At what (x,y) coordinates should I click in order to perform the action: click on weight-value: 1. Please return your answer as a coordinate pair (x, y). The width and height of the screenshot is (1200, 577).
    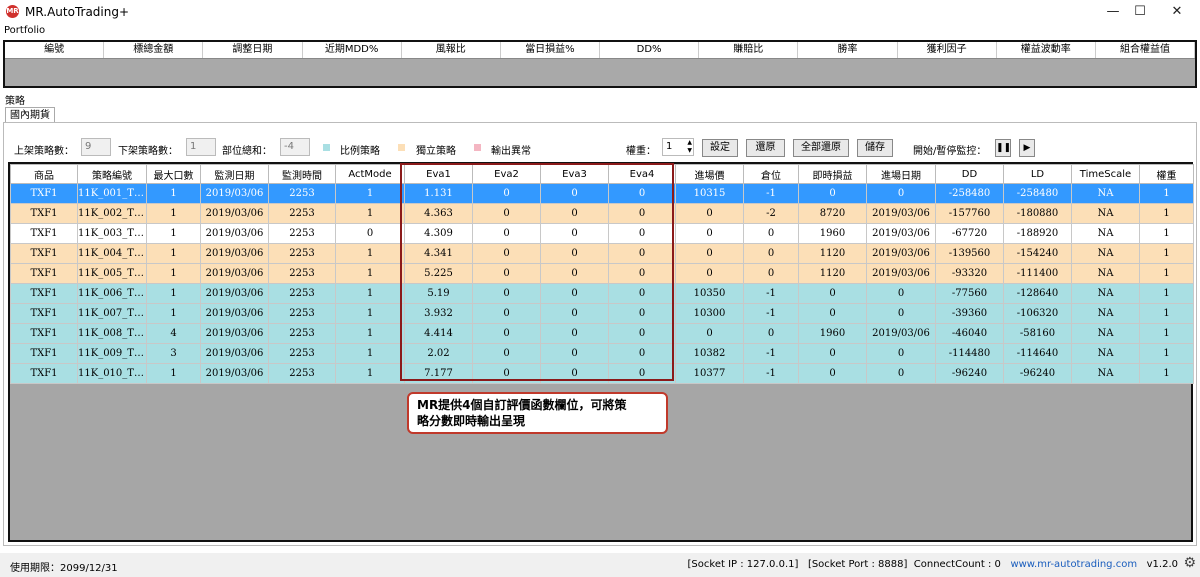
    Looking at the image, I should click on (669, 146).